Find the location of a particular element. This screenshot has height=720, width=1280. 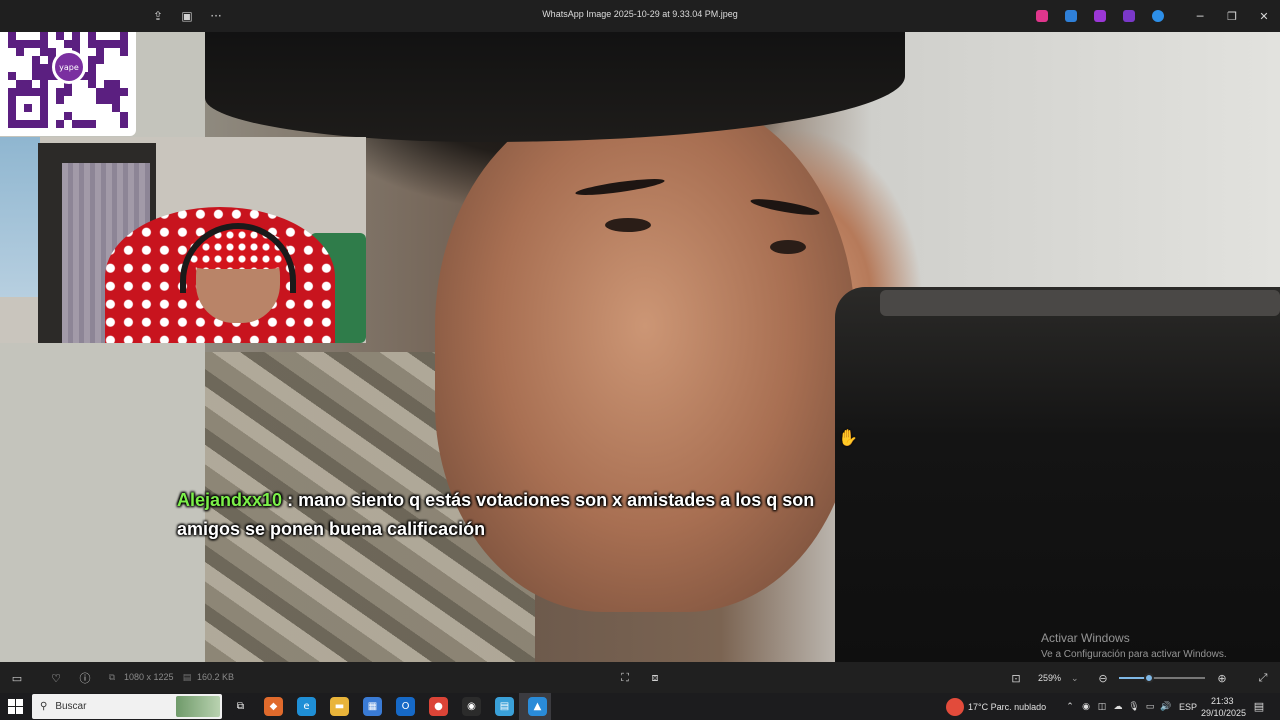

zoom-slider is located at coordinates (1162, 678).